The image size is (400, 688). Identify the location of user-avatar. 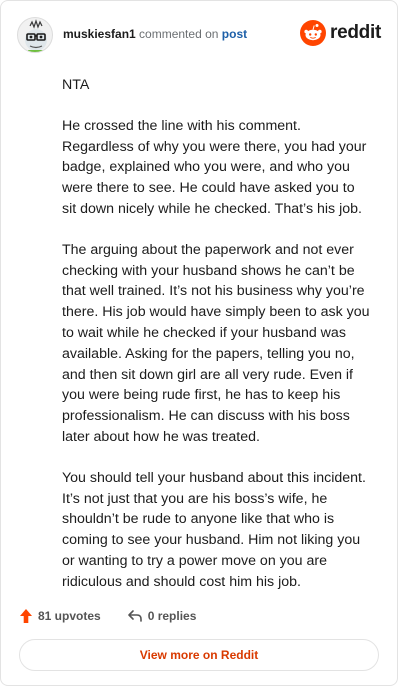
(35, 35).